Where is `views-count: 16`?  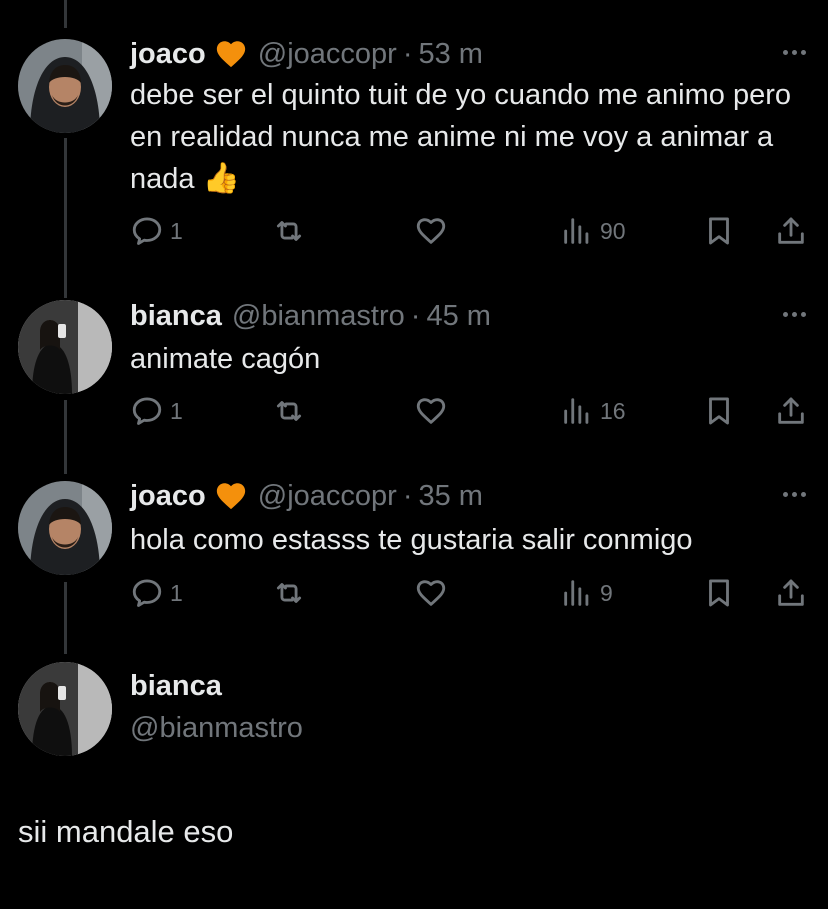 views-count: 16 is located at coordinates (613, 410).